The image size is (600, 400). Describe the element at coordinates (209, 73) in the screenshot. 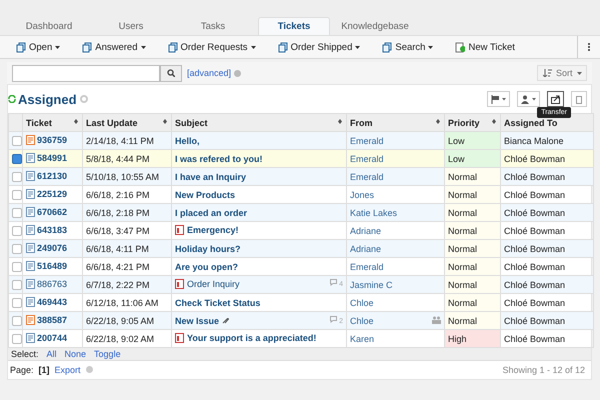

I see `advanced-link: [advanced]` at that location.